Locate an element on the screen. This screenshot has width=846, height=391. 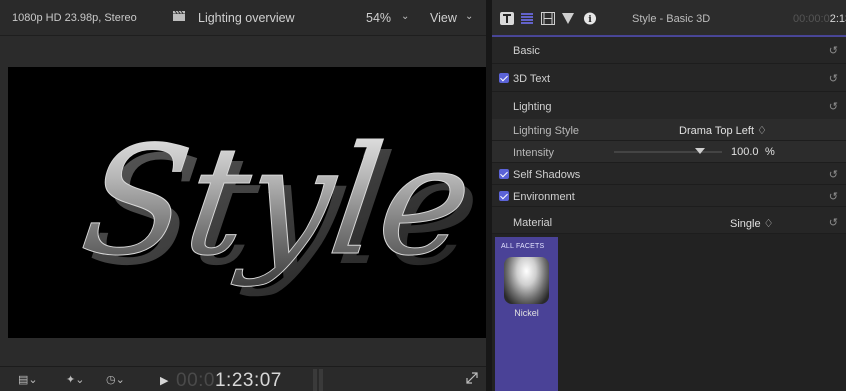
lighting-style-row: Lighting Style Drama Top Left ♢ is located at coordinates (669, 130).